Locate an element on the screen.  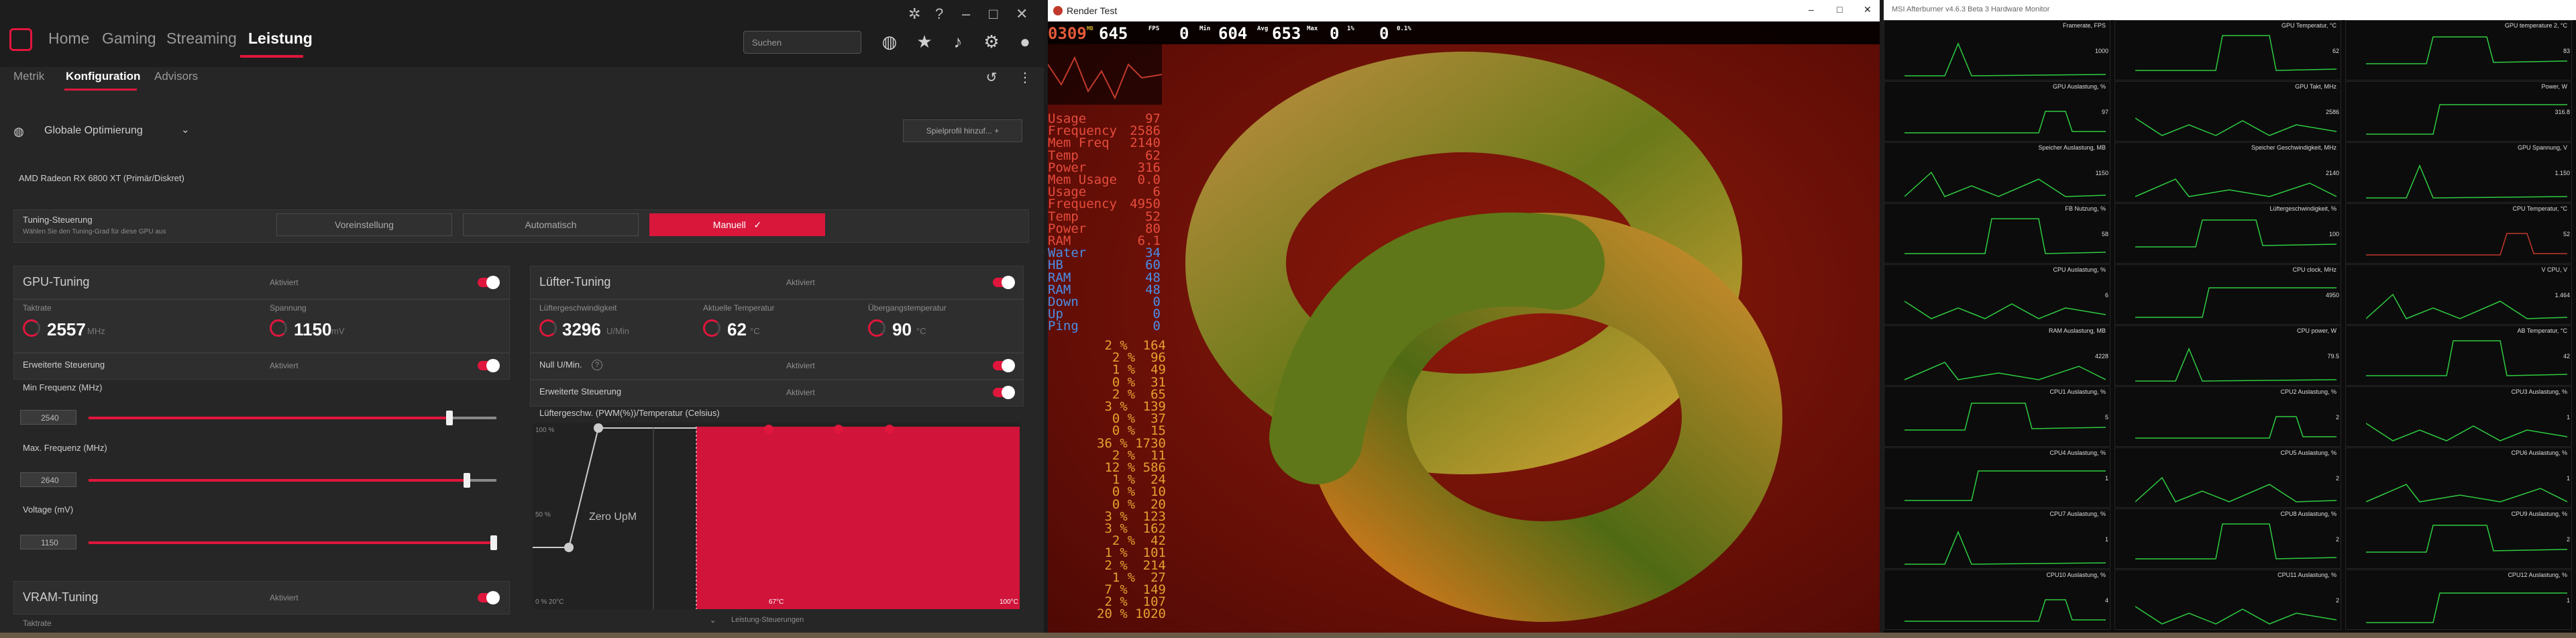
minimize-icon: – is located at coordinates (966, 14).